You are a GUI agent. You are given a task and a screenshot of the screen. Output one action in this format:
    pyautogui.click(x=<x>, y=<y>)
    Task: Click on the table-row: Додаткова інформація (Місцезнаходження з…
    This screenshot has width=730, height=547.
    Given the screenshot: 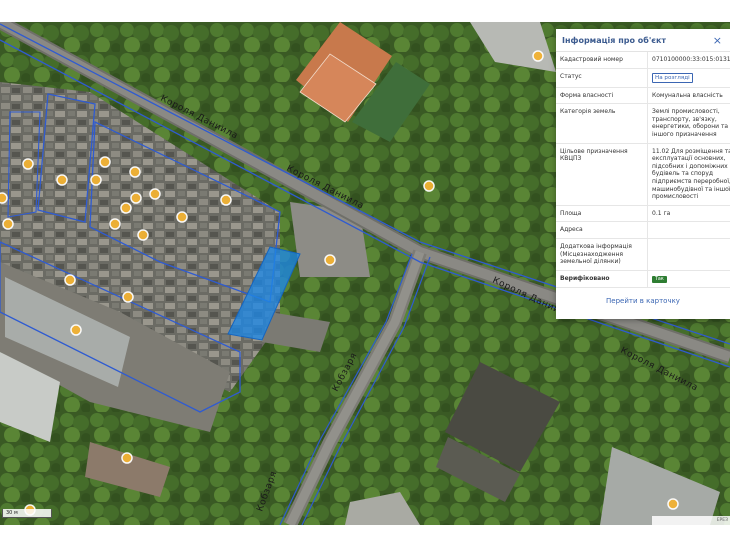 What is the action you would take?
    pyautogui.click(x=643, y=254)
    